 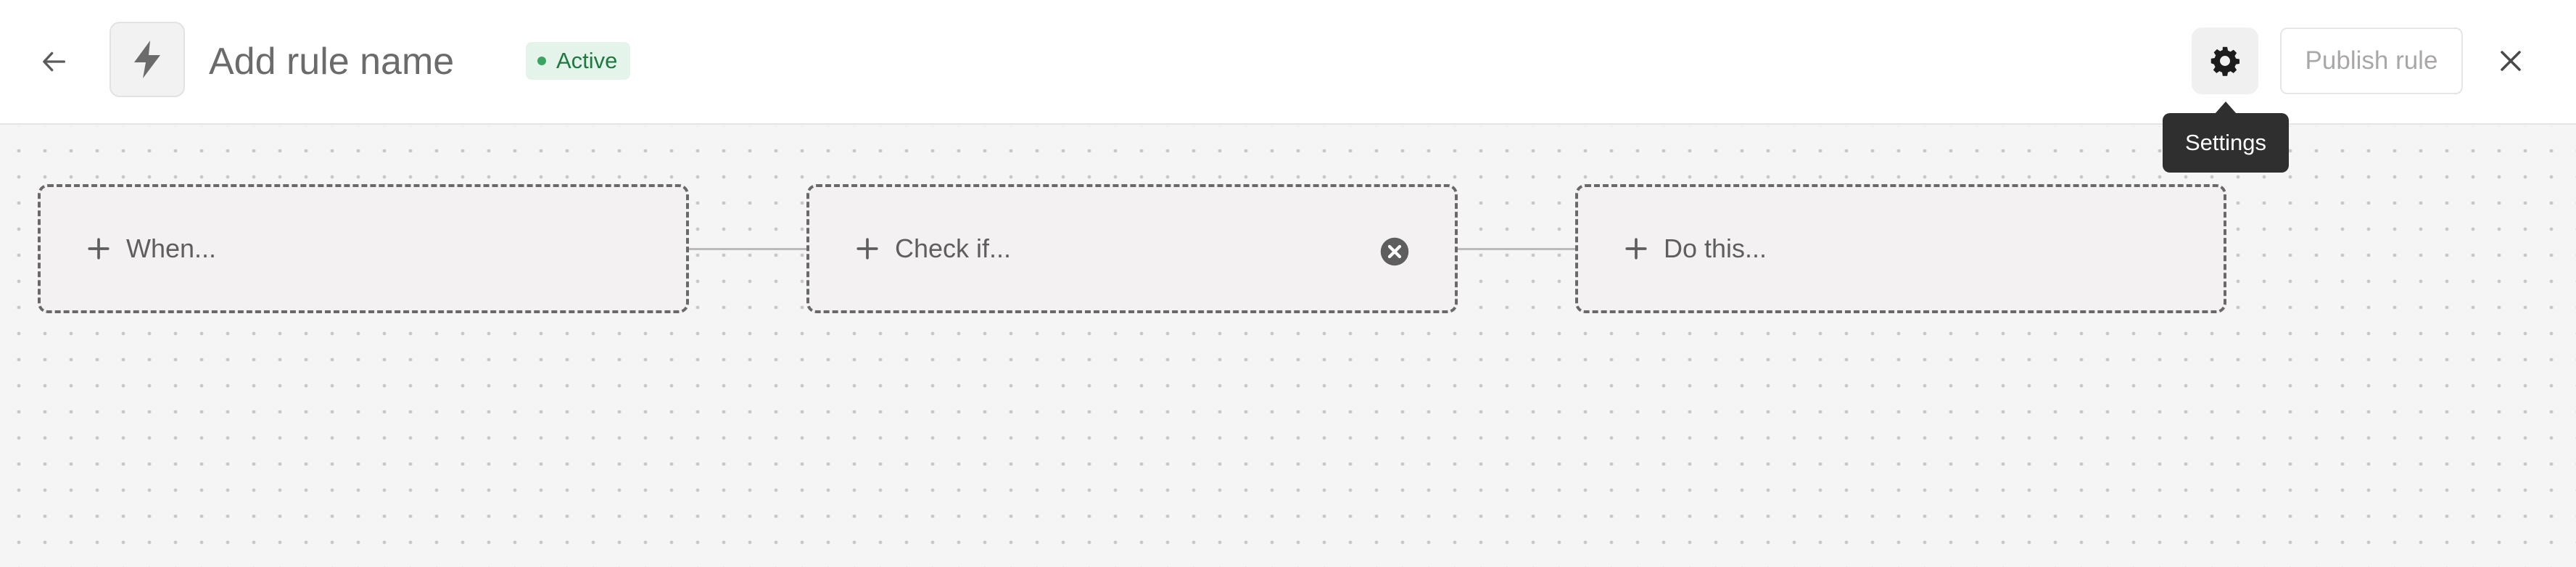 I want to click on status-label: Active, so click(x=587, y=60).